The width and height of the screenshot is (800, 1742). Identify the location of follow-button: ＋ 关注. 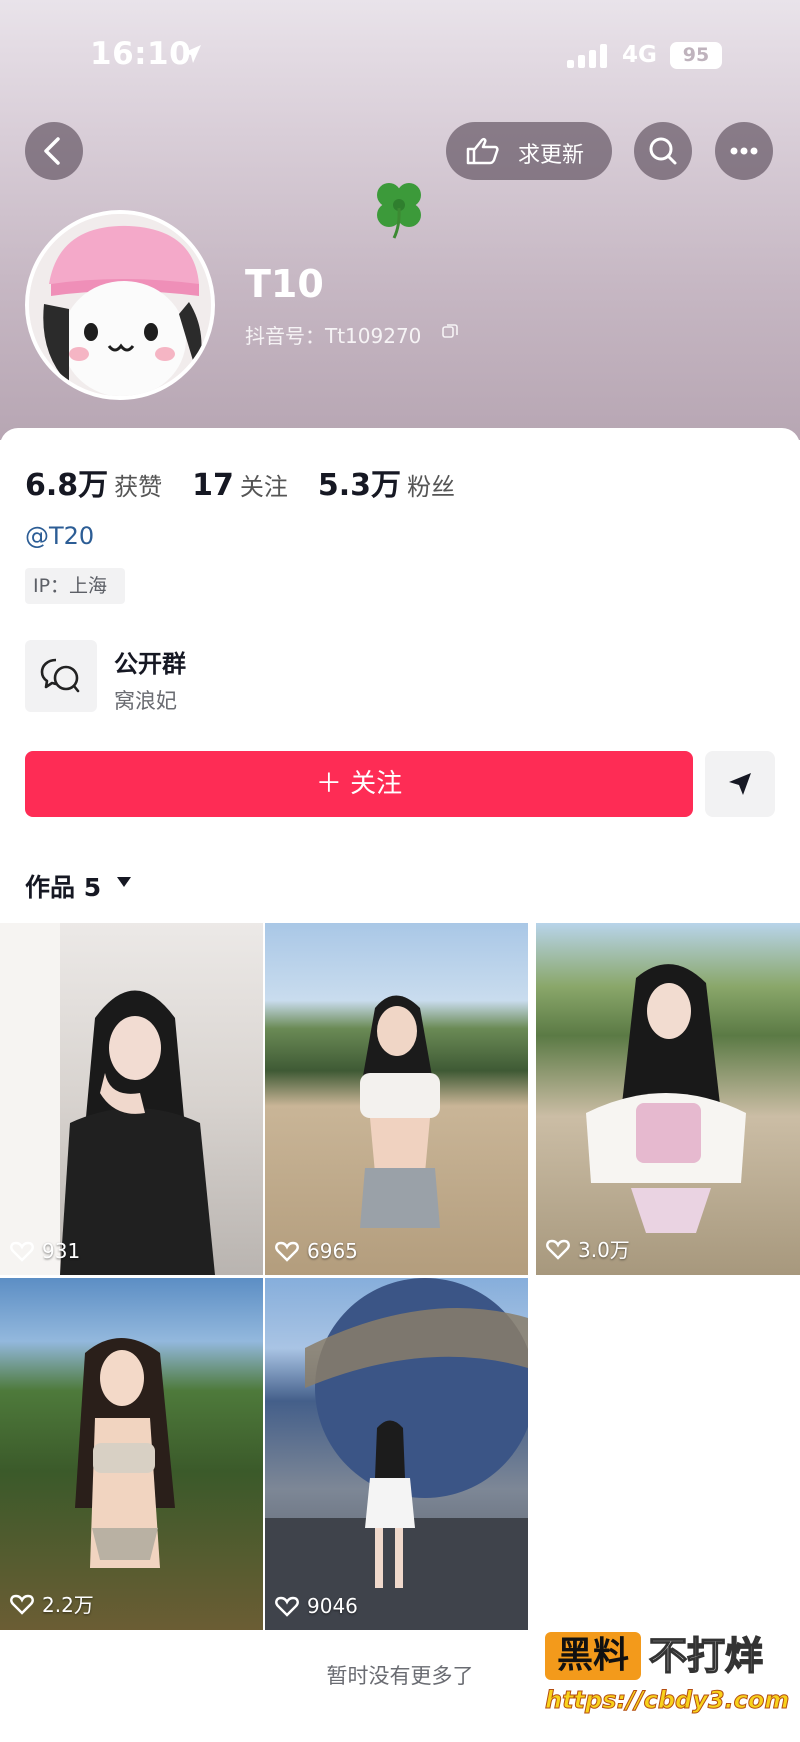
(359, 784).